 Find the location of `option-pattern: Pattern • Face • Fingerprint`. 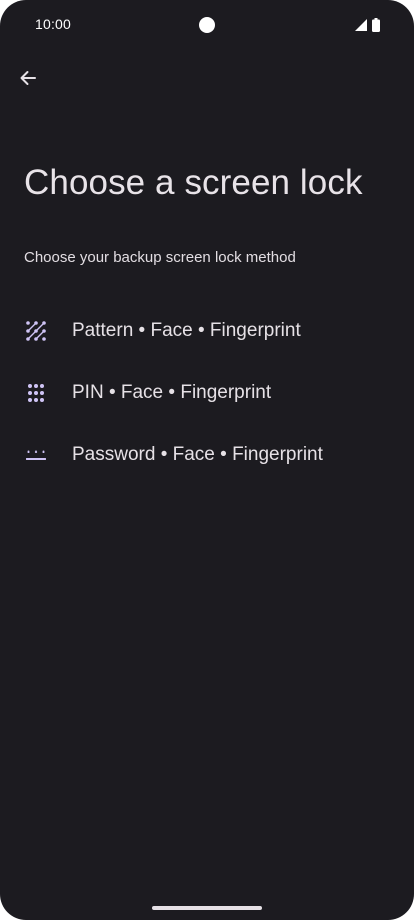

option-pattern: Pattern • Face • Fingerprint is located at coordinates (207, 331).